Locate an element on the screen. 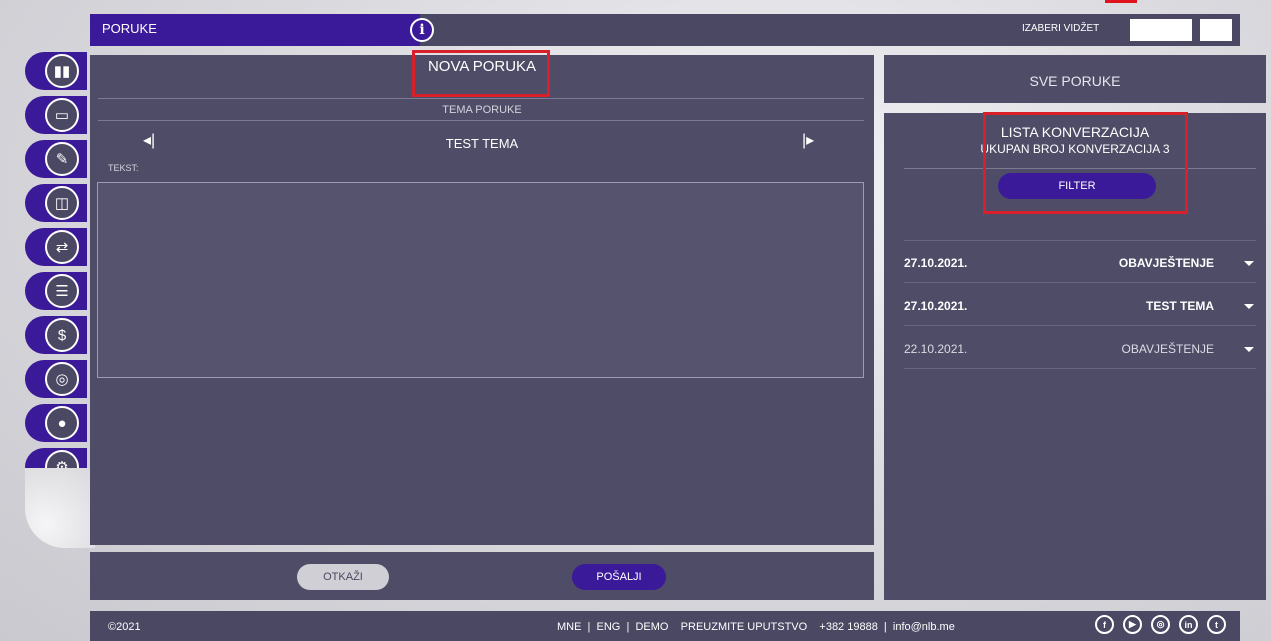 Image resolution: width=1271 pixels, height=641 pixels. devices-icon: ◫ is located at coordinates (62, 203).